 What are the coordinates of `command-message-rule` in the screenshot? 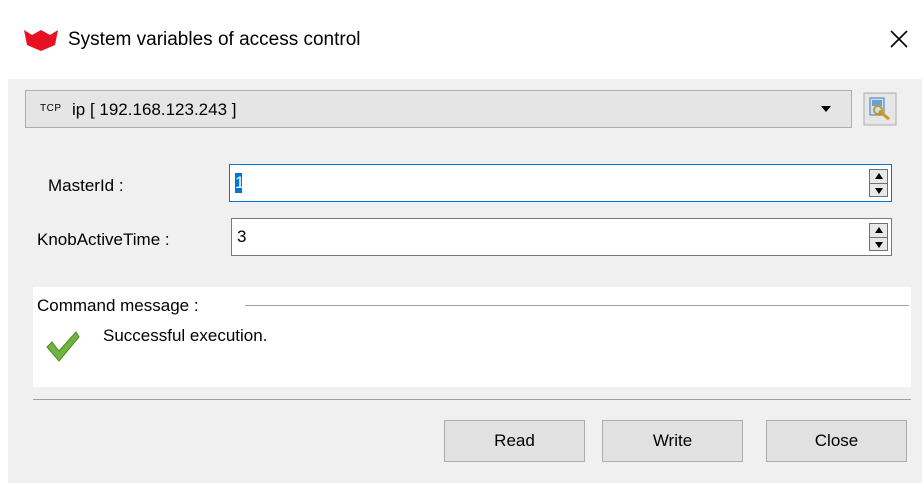 It's located at (577, 305).